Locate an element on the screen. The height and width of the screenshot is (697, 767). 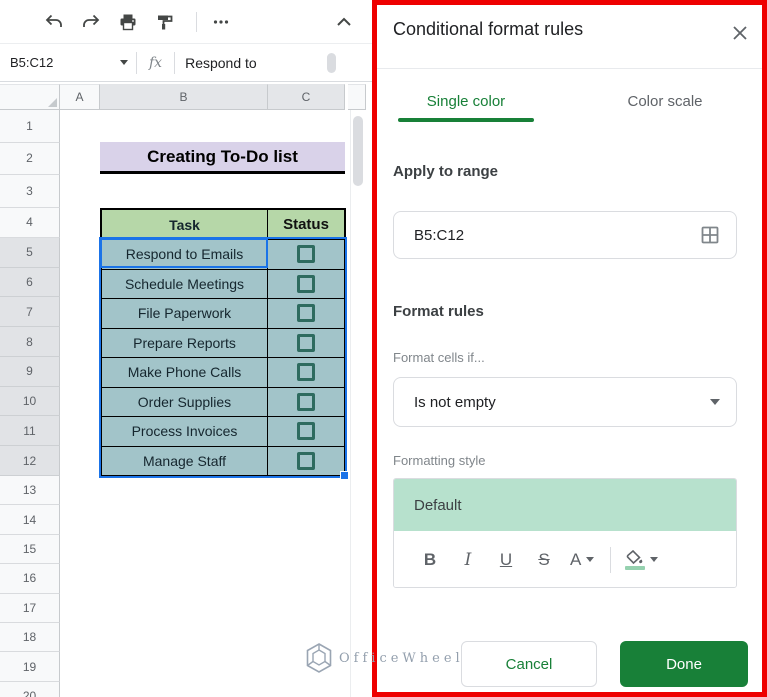
table-header-row: Task Status is located at coordinates (223, 224).